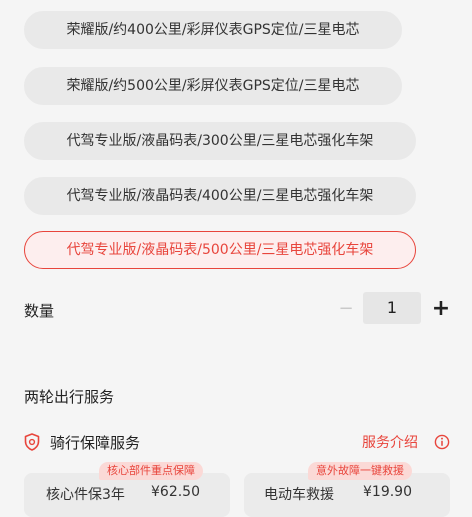  What do you see at coordinates (175, 492) in the screenshot?
I see `service-card-price: ¥62.50` at bounding box center [175, 492].